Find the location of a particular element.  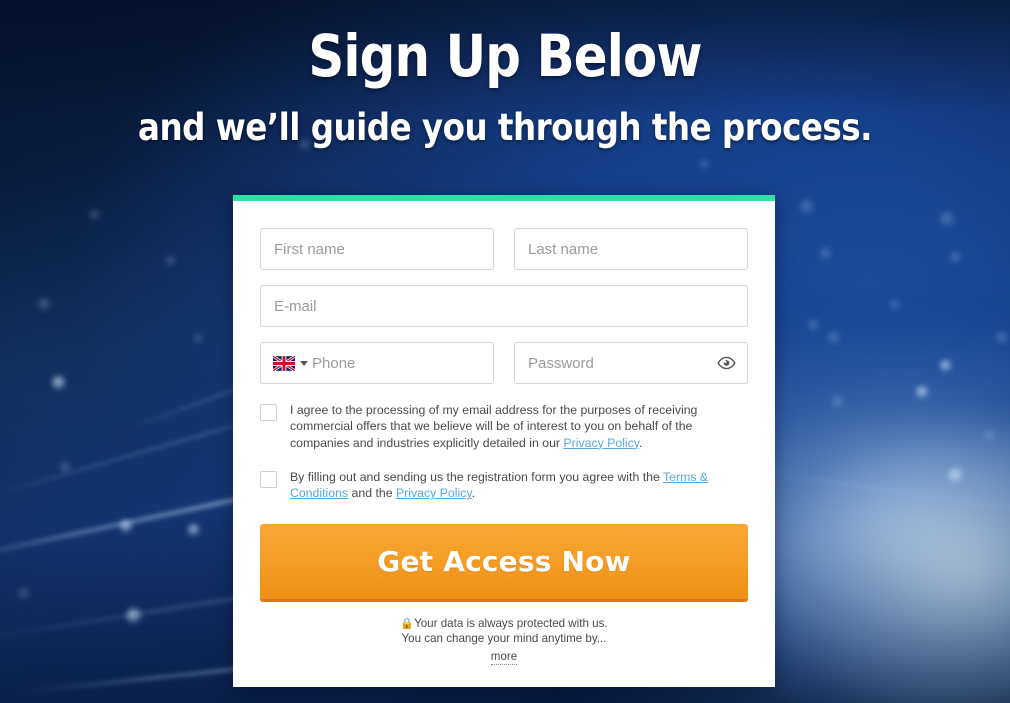

last-name-field is located at coordinates (631, 249).